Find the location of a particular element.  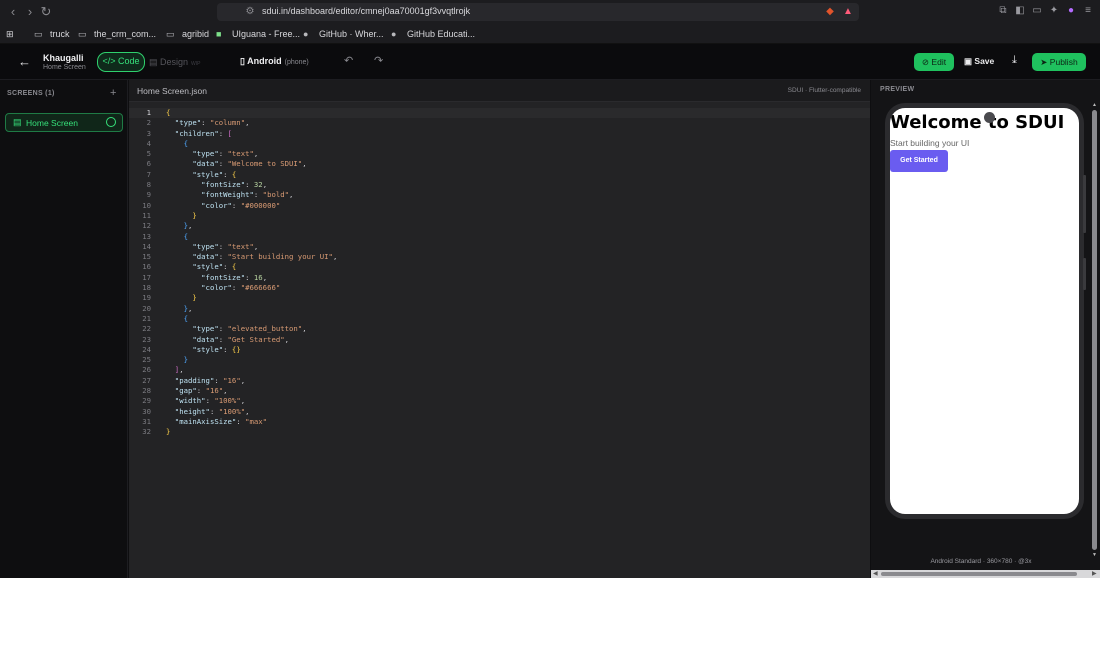

wallet-icon: ▭ is located at coordinates (1037, 11).